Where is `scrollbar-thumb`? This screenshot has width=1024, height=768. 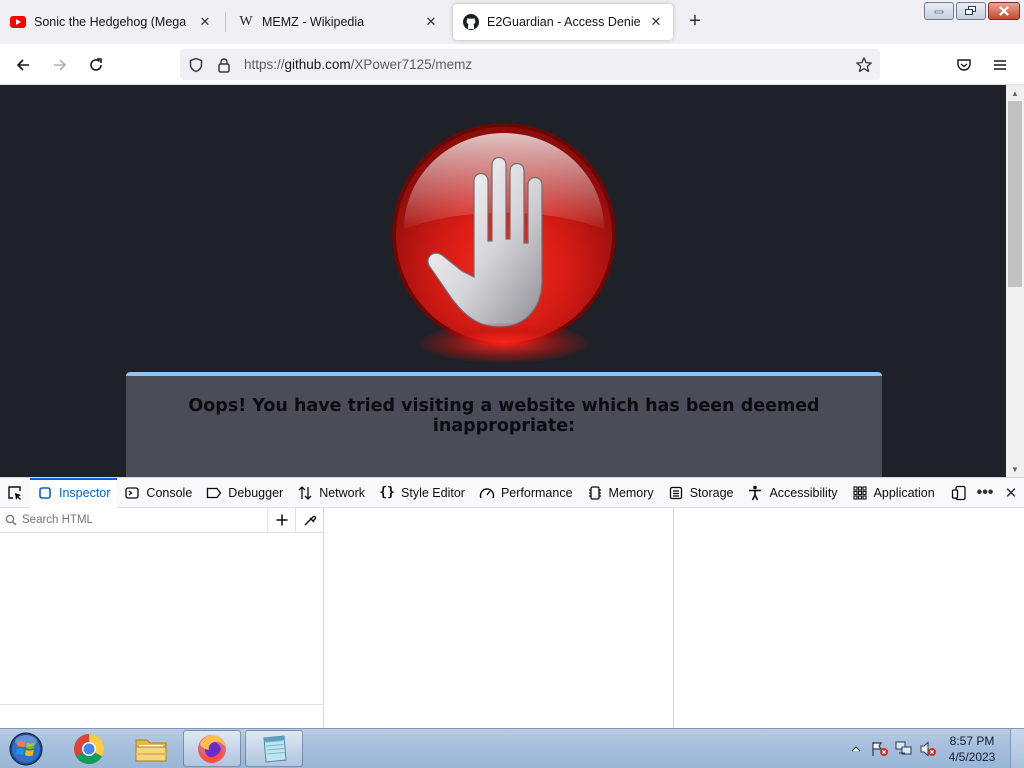 scrollbar-thumb is located at coordinates (1015, 194).